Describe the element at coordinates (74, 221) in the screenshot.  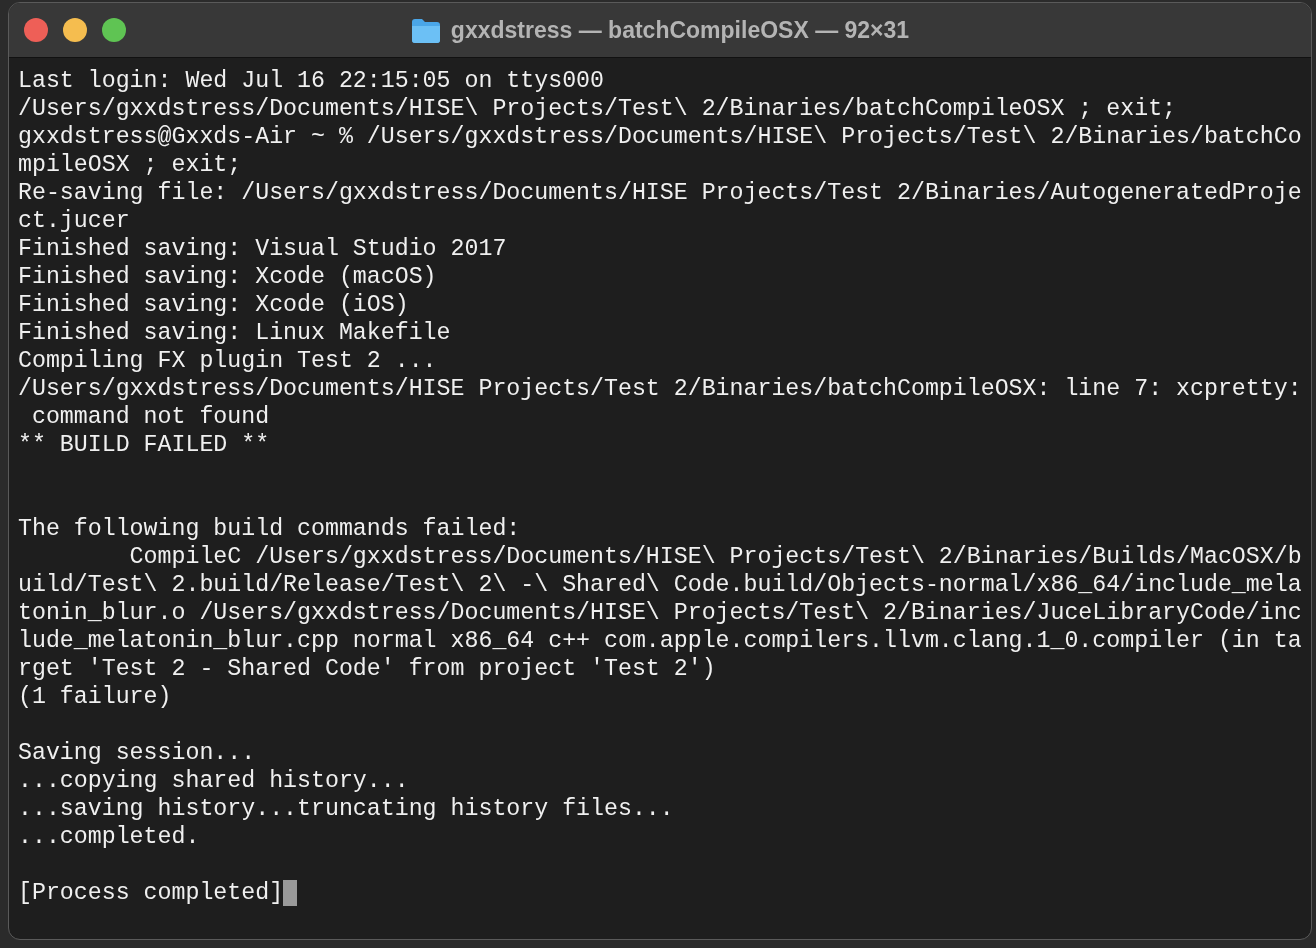
I see `terminal-line: ct.jucer` at that location.